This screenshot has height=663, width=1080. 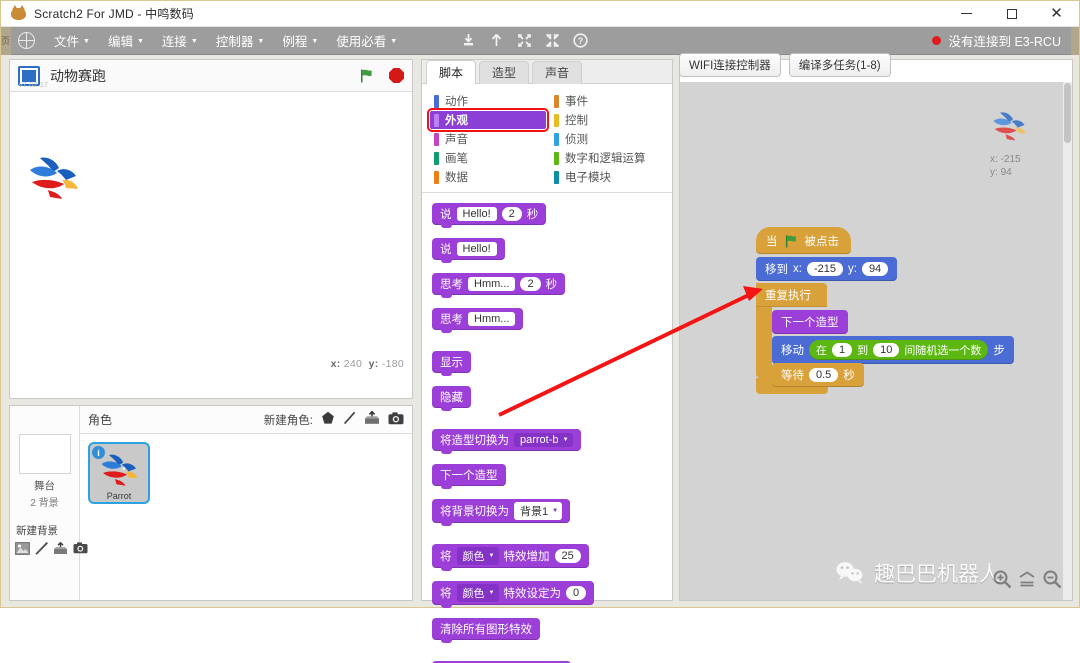 What do you see at coordinates (608, 120) in the screenshot?
I see `category-control: 控制` at bounding box center [608, 120].